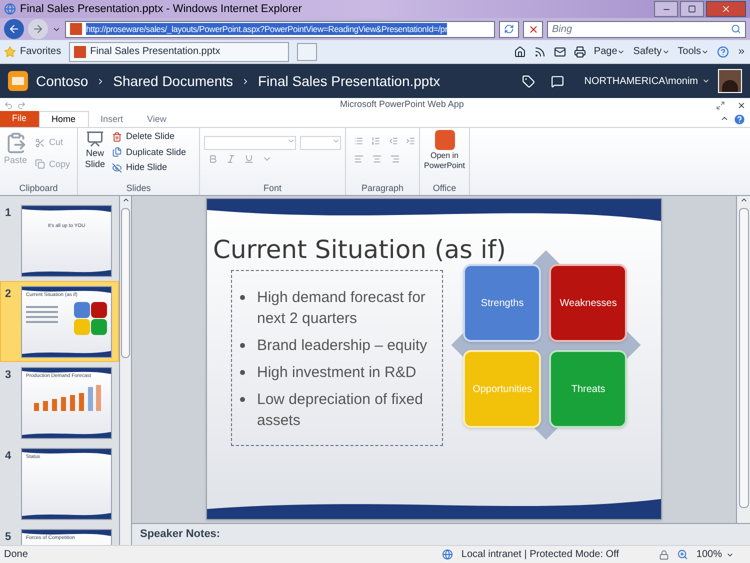 This screenshot has height=563, width=750. Describe the element at coordinates (8, 456) in the screenshot. I see `slide-number: 4` at that location.